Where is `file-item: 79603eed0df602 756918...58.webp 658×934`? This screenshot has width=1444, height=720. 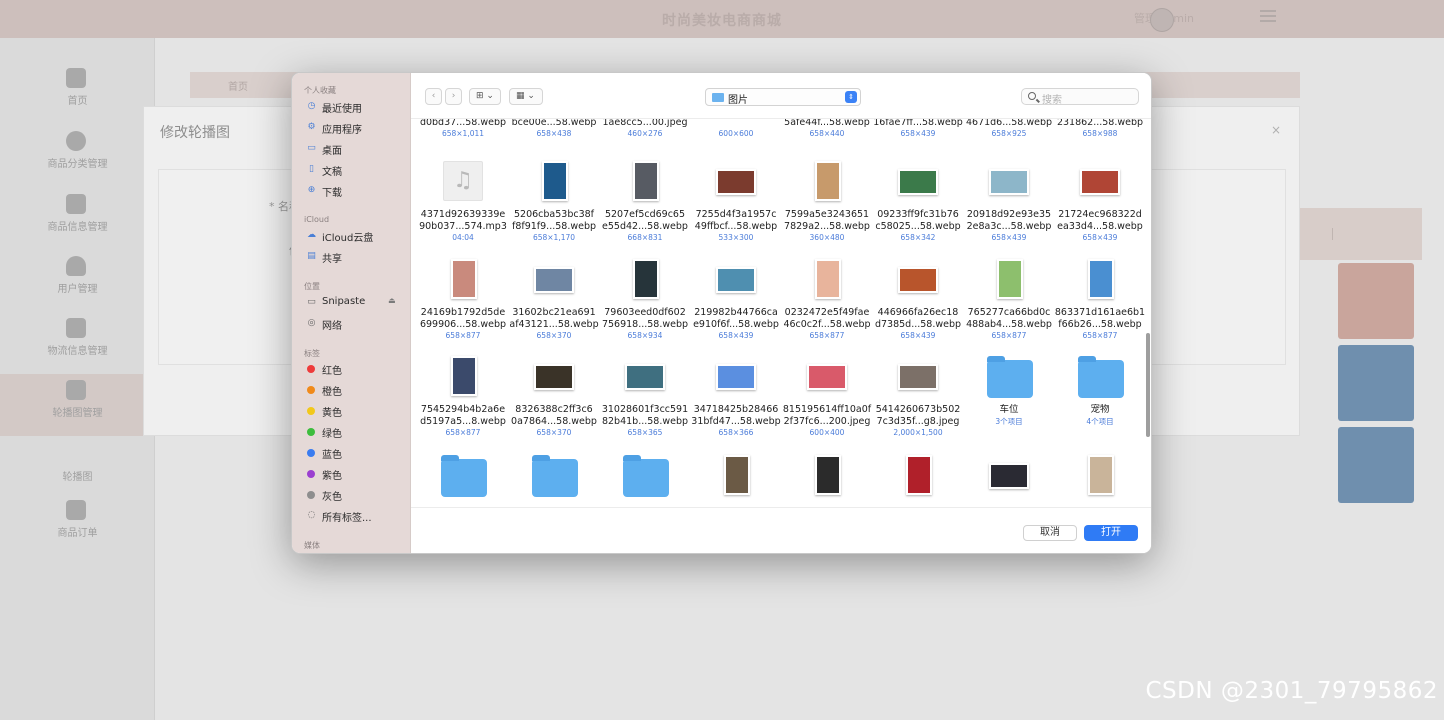 file-item: 79603eed0df602 756918...58.webp 658×934 is located at coordinates (645, 306).